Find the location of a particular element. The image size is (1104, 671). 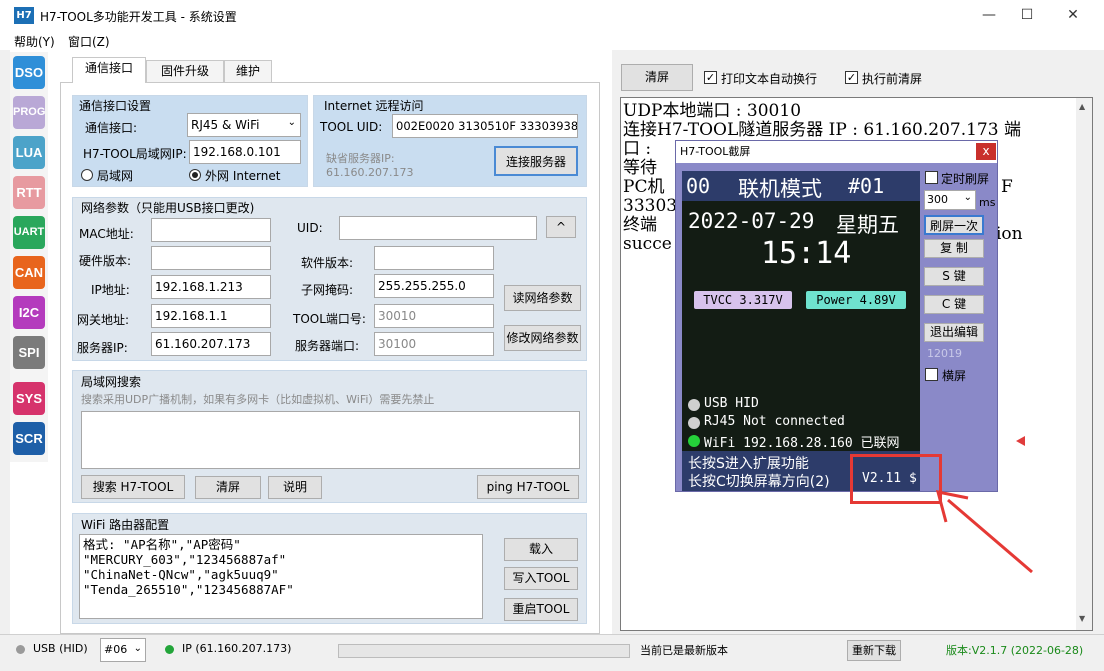

help-button: 说明 is located at coordinates (295, 487).